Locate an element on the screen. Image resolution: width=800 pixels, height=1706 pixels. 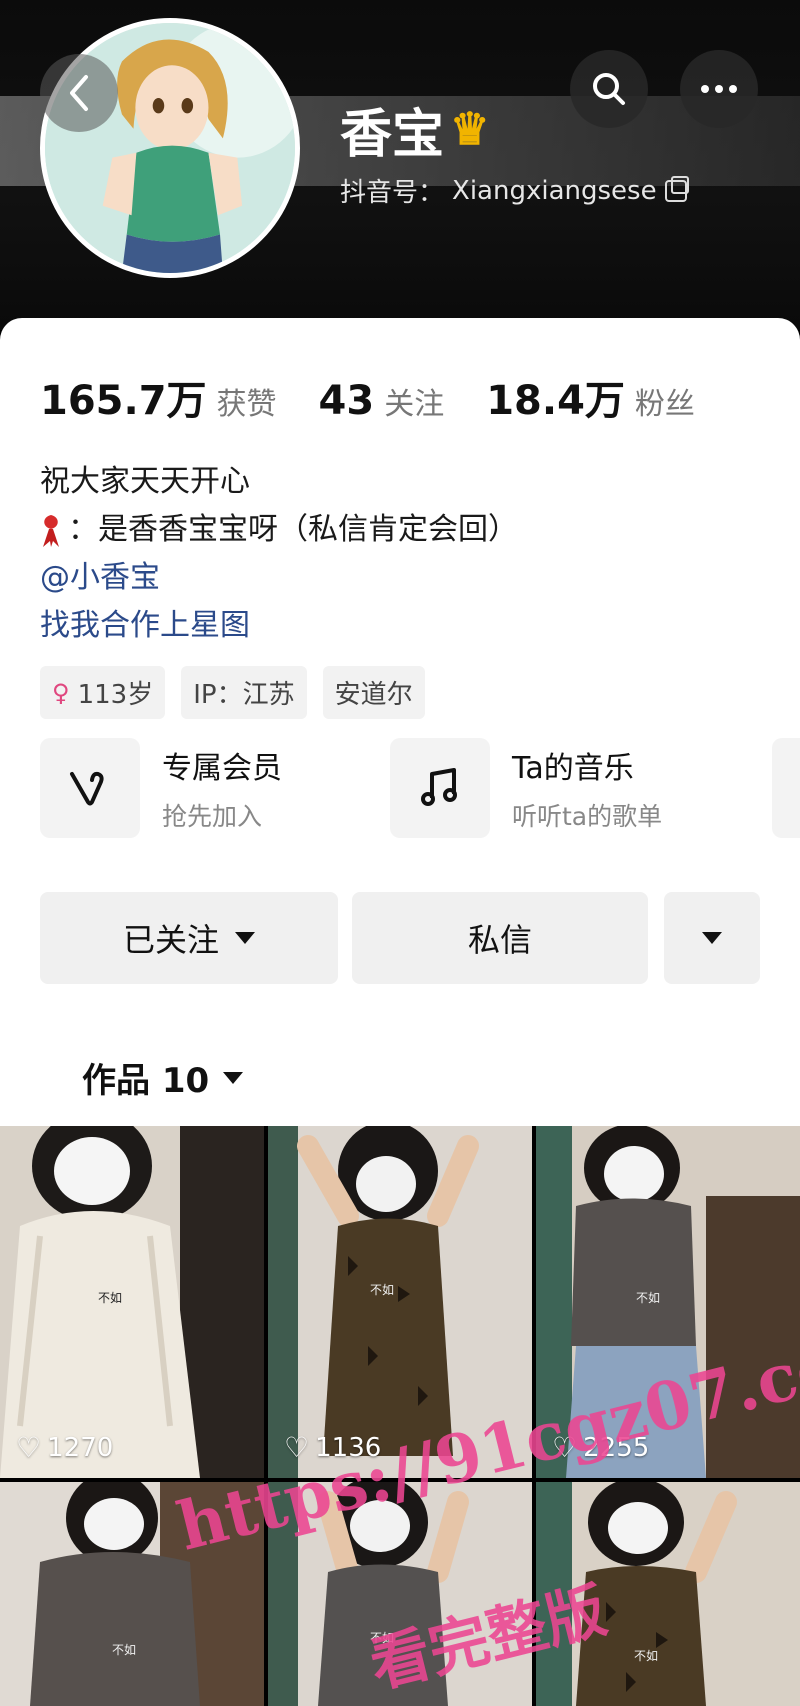
bio-line-2: ：是香香宝宝呀（私信肯定会回） is located at coordinates (279, 530).